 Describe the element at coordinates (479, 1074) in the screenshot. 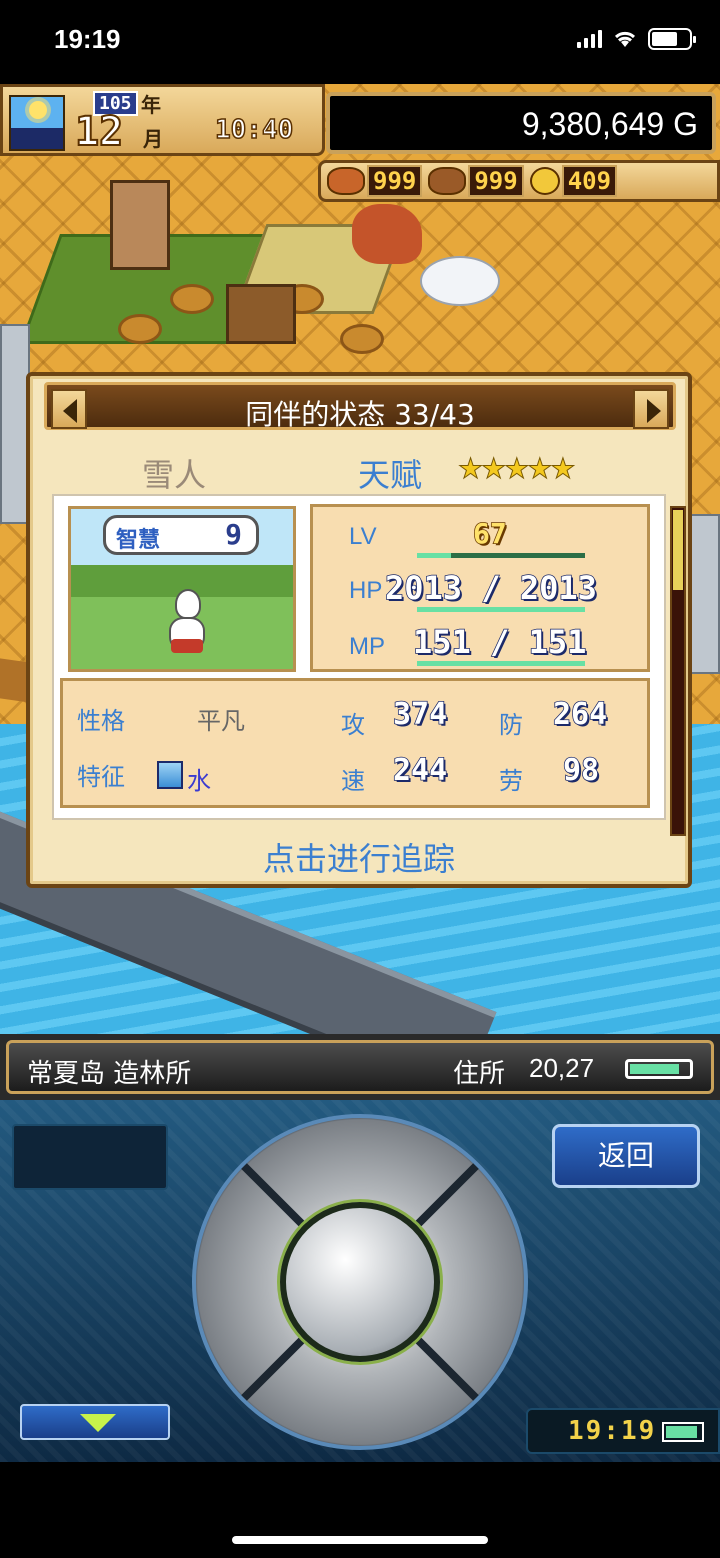

I see `address-label: 住所` at that location.